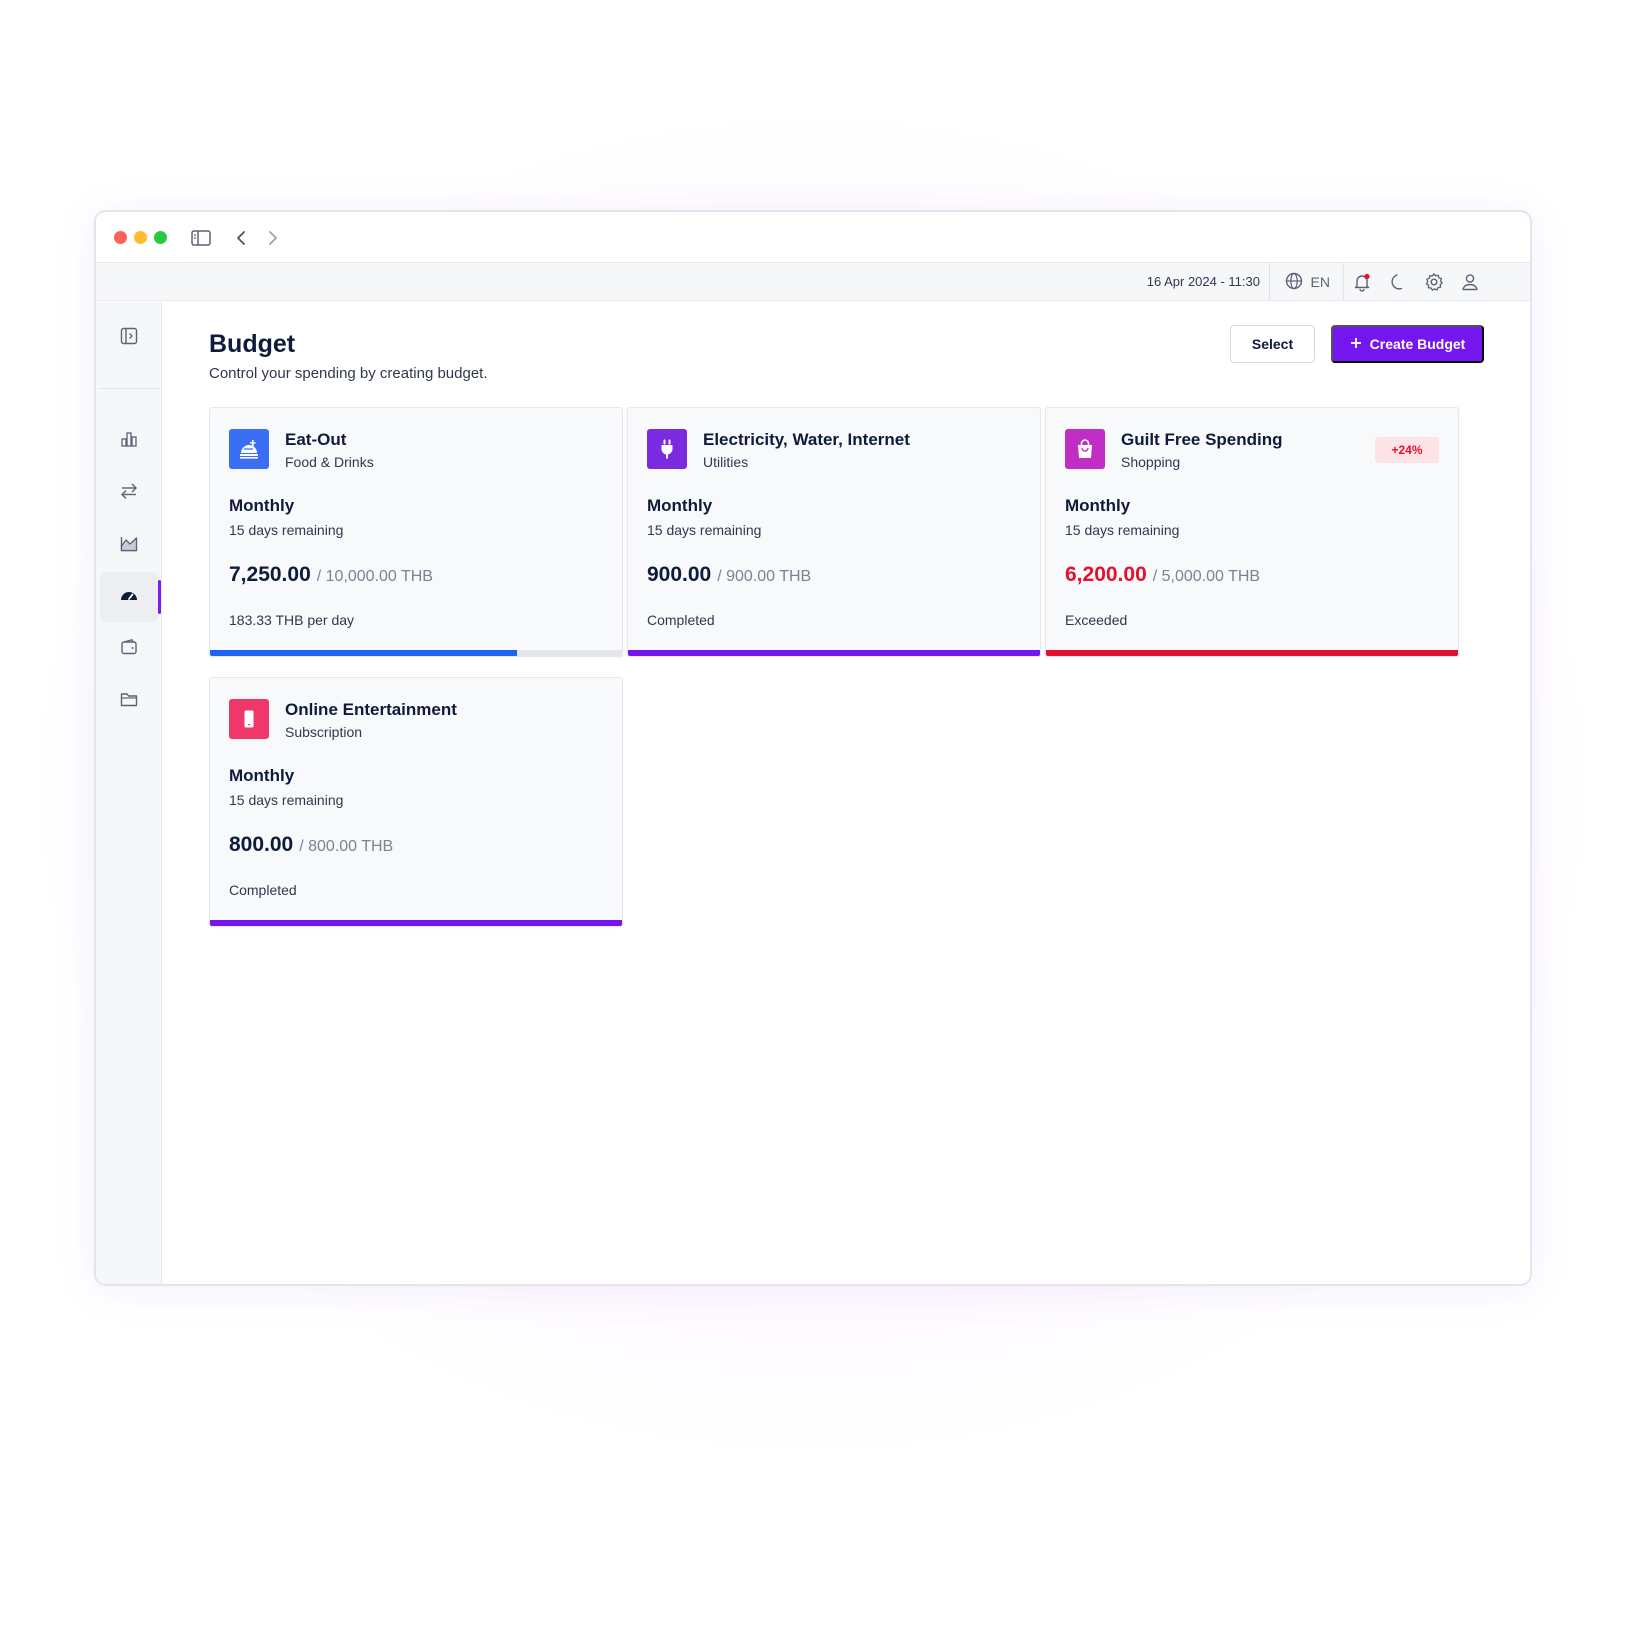 This screenshot has height=1626, width=1626. I want to click on globe-icon, so click(1294, 282).